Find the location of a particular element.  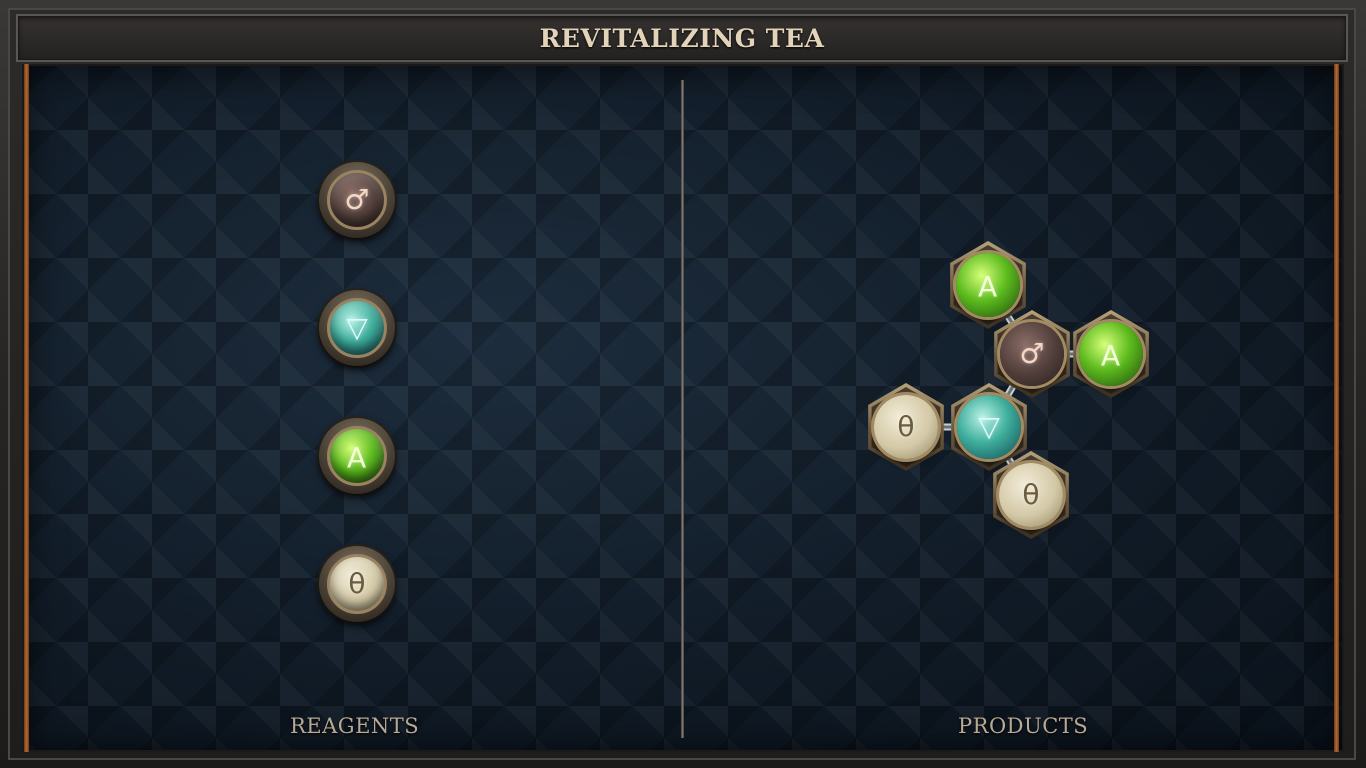

reagent-earth: ∀ is located at coordinates (357, 456).